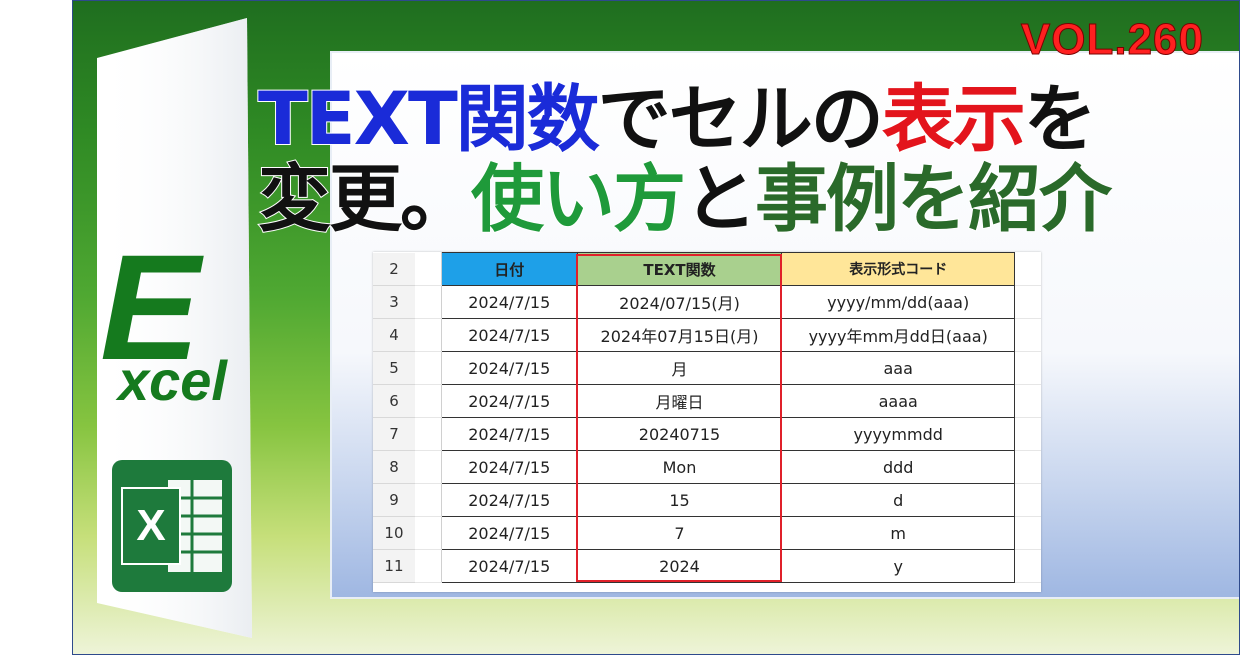 The width and height of the screenshot is (1240, 657). What do you see at coordinates (898, 434) in the screenshot?
I see `format-code-cell: yyyymmdd` at bounding box center [898, 434].